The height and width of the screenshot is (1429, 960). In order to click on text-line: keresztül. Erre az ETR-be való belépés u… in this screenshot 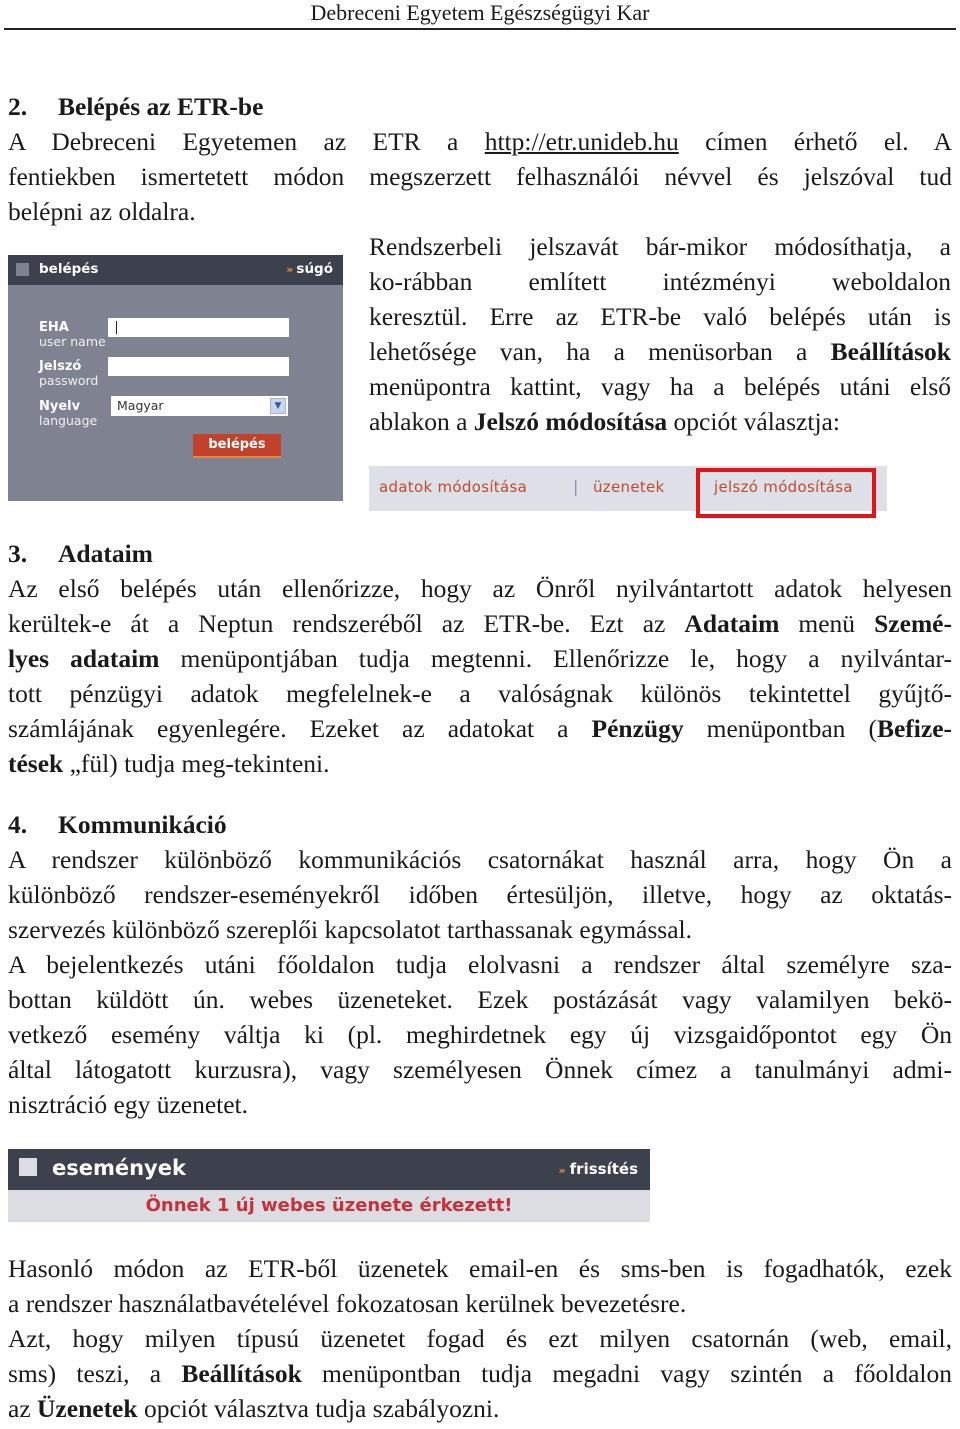, I will do `click(660, 316)`.